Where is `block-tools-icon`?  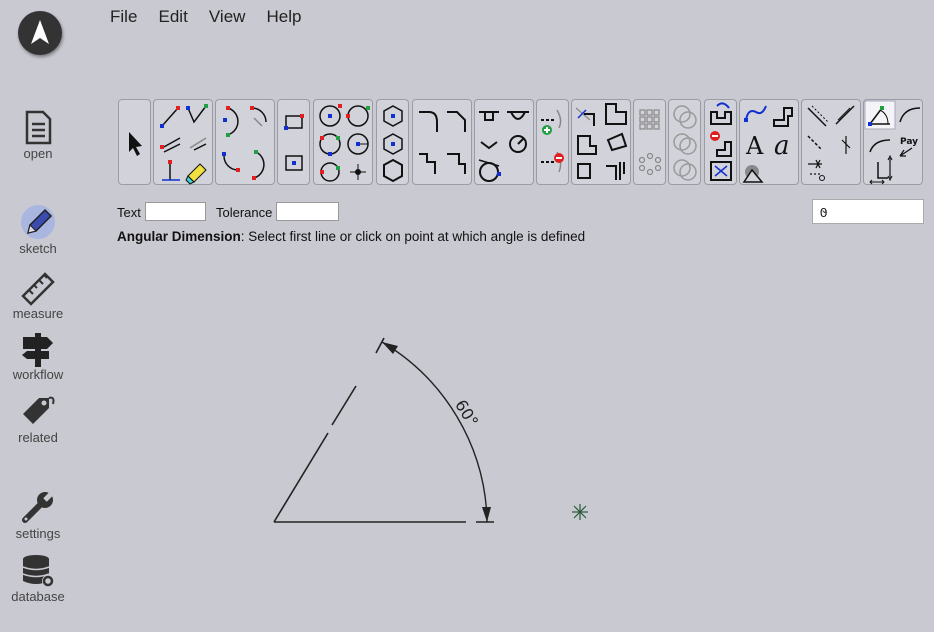
block-tools-icon is located at coordinates (721, 141).